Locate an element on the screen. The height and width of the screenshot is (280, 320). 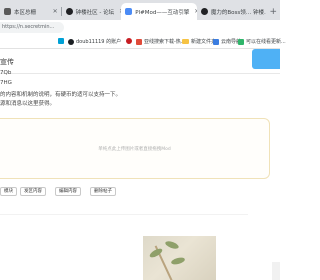
browser-tab: 魔力的Boss领… 钟楼… ✕ is located at coordinates (232, 11).